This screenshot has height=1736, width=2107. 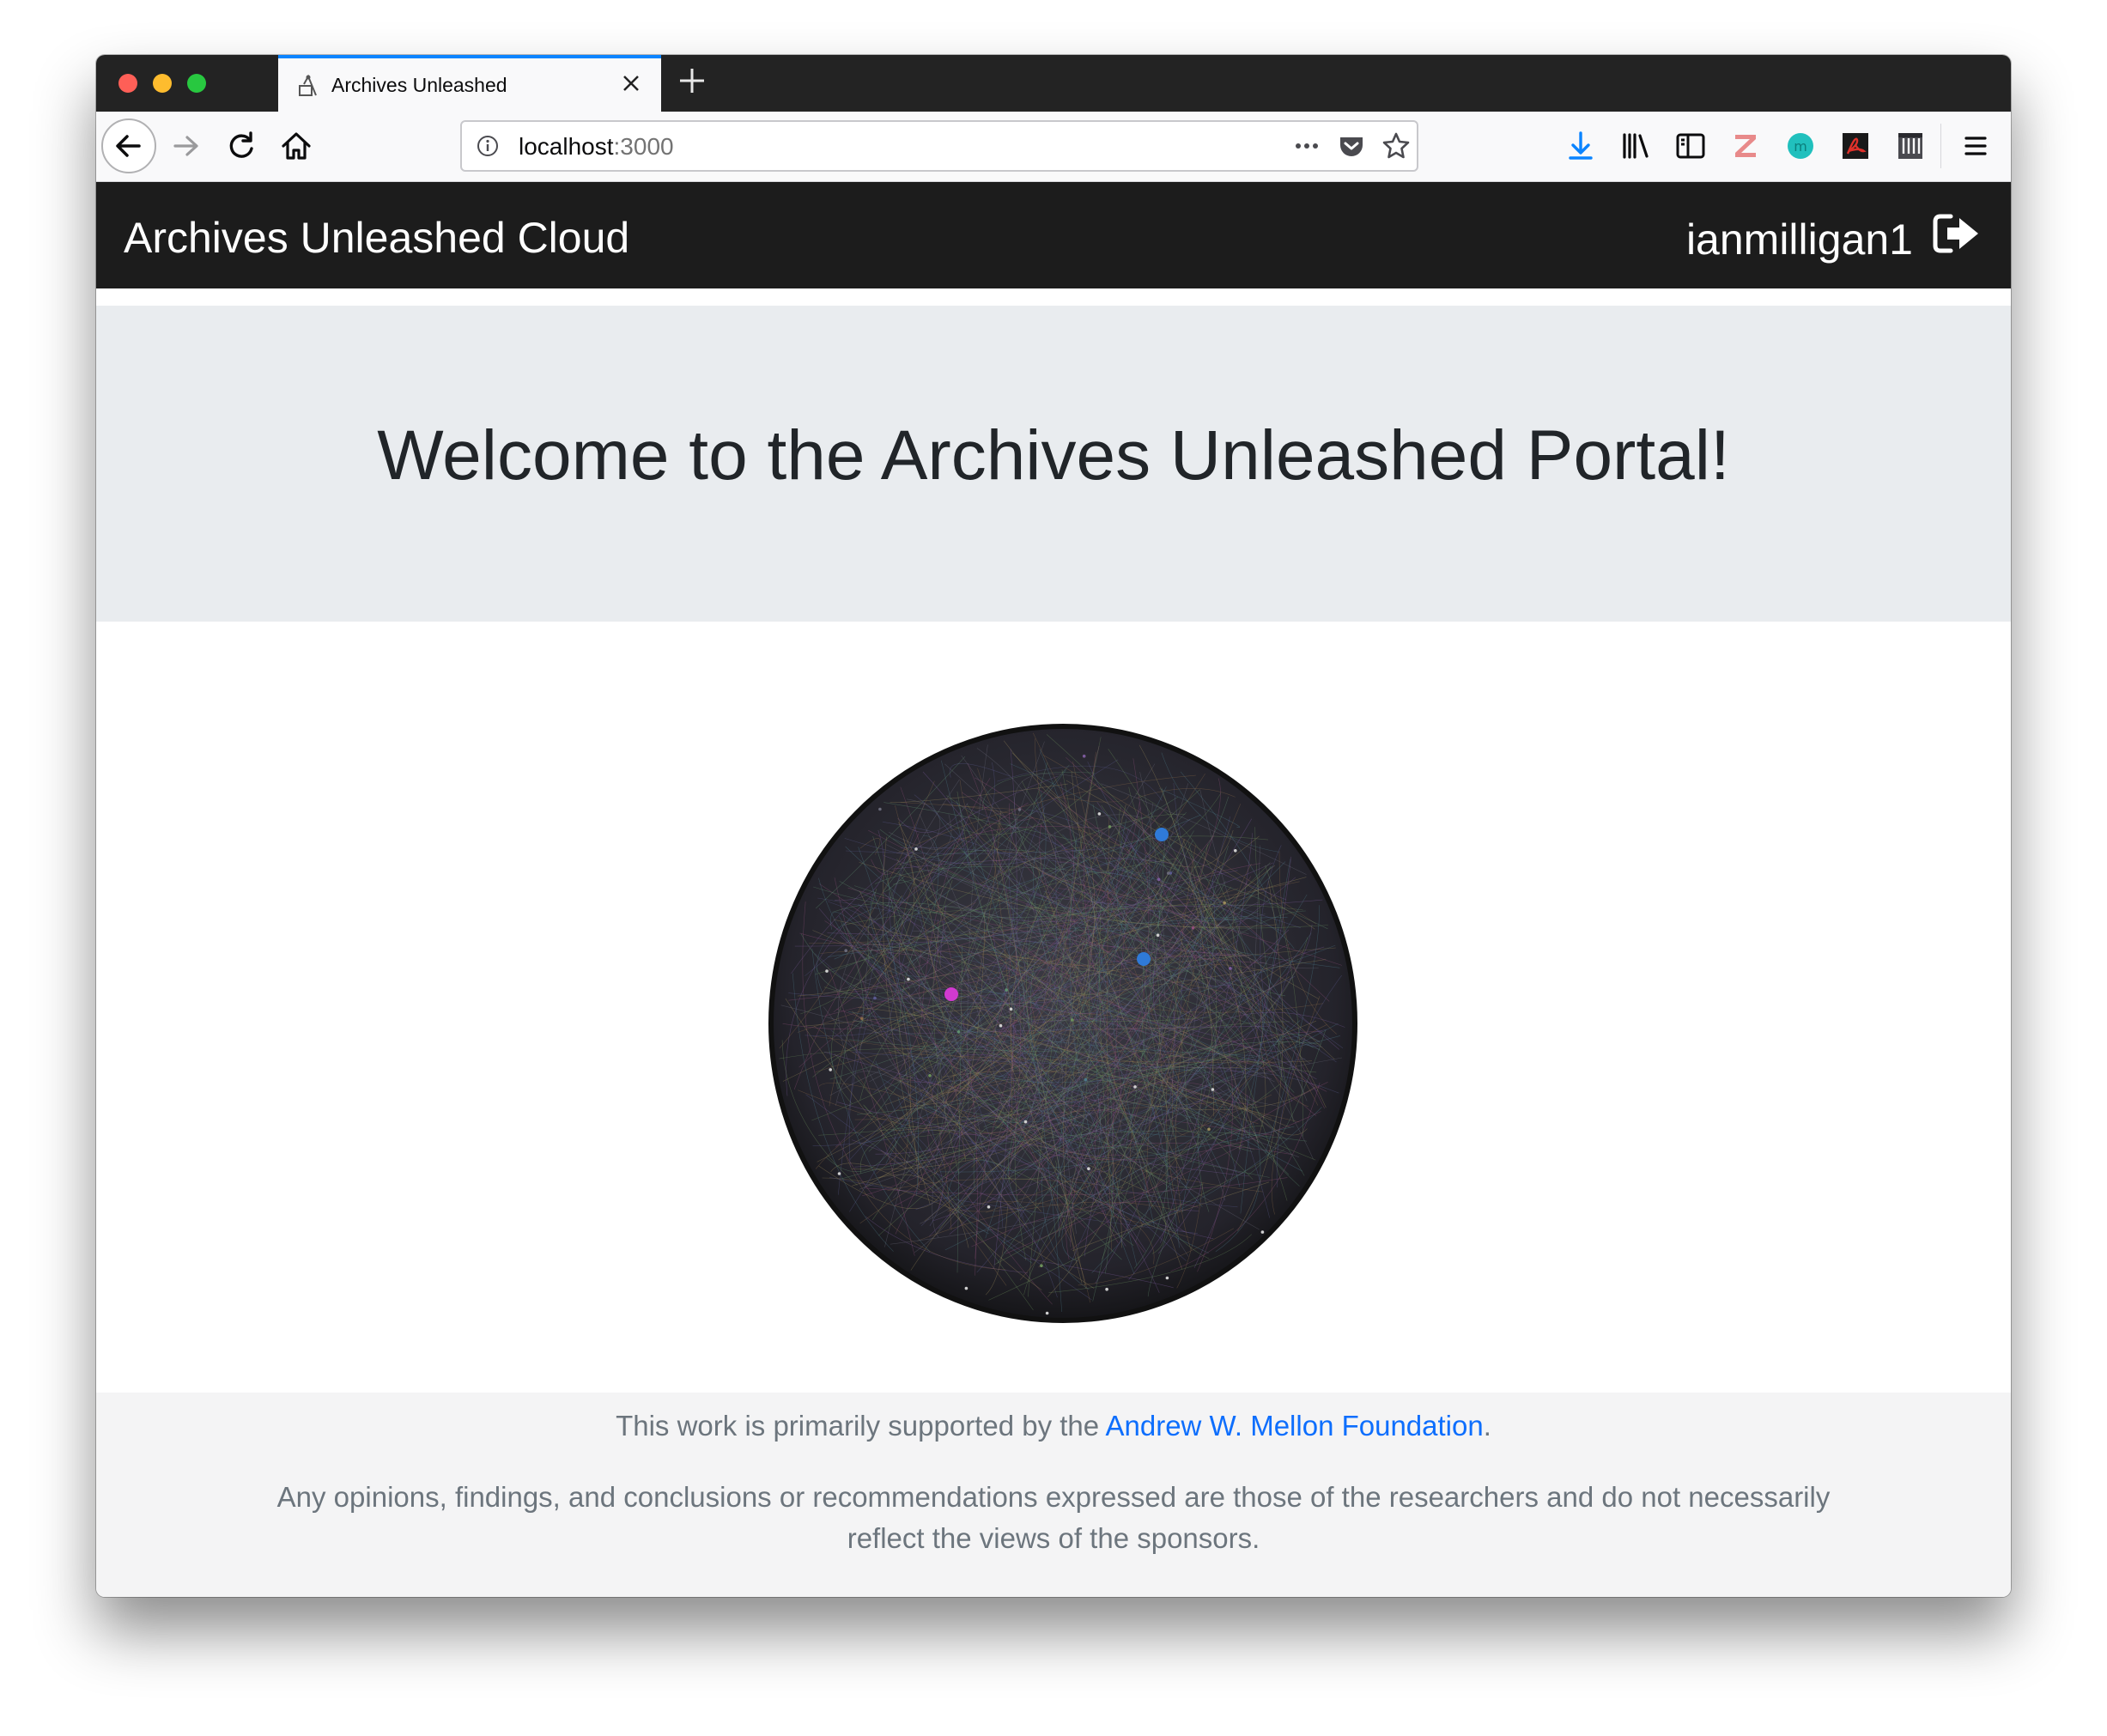 I want to click on extension-m-icon: m, so click(x=1800, y=145).